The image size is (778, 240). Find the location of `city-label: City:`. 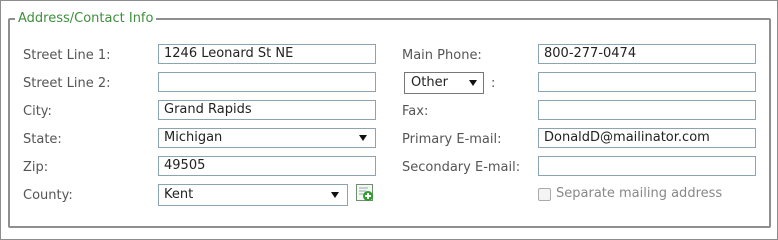

city-label: City: is located at coordinates (37, 111).